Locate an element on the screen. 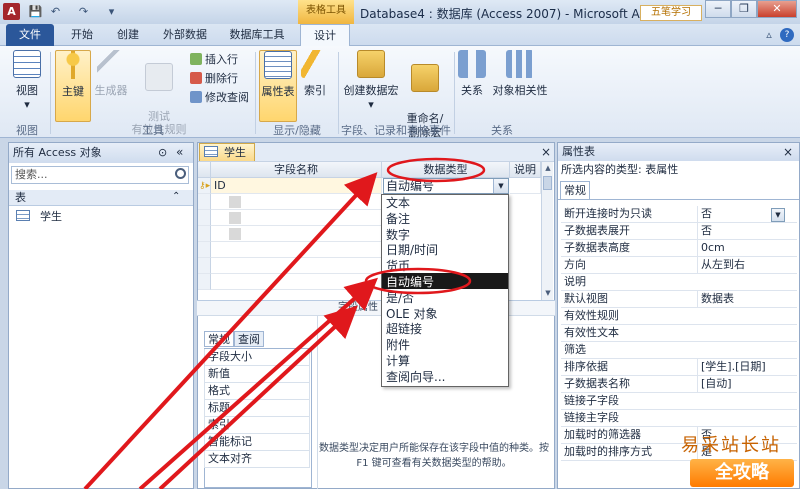 Image resolution: width=800 pixels, height=489 pixels. description-cell is located at coordinates (525, 186).